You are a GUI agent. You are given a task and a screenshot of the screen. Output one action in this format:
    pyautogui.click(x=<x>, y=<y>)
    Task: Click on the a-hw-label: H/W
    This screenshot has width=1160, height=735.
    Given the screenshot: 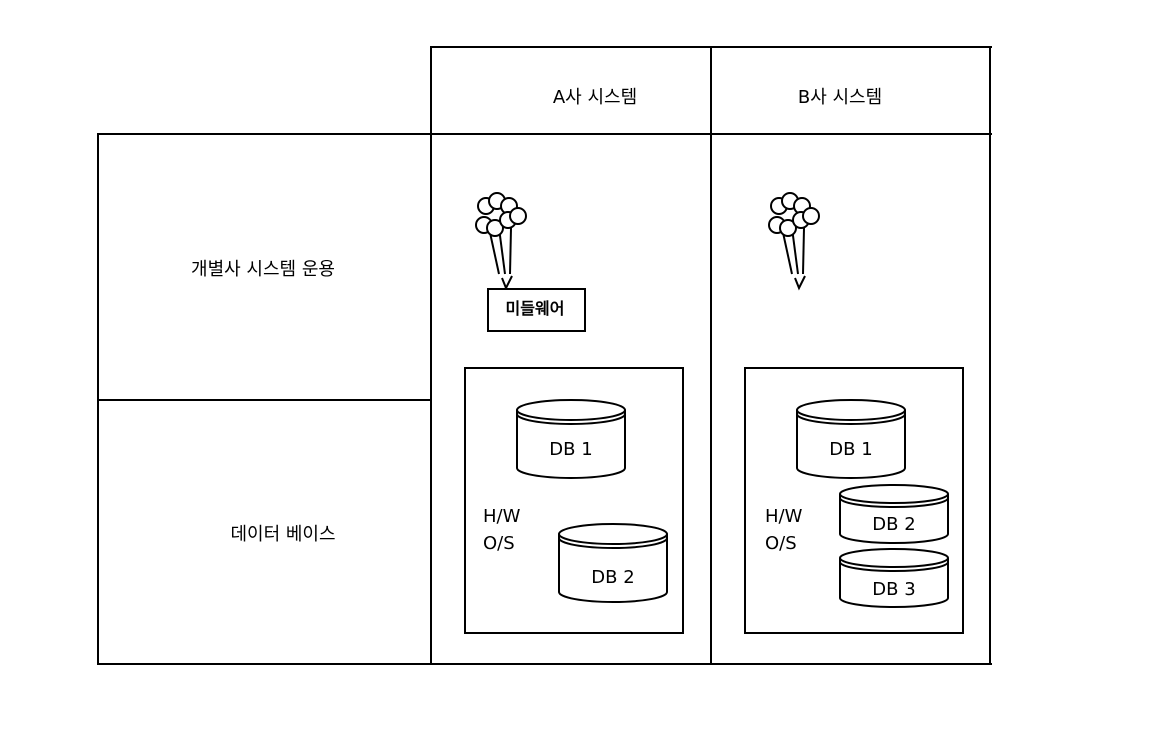 What is the action you would take?
    pyautogui.click(x=501, y=517)
    